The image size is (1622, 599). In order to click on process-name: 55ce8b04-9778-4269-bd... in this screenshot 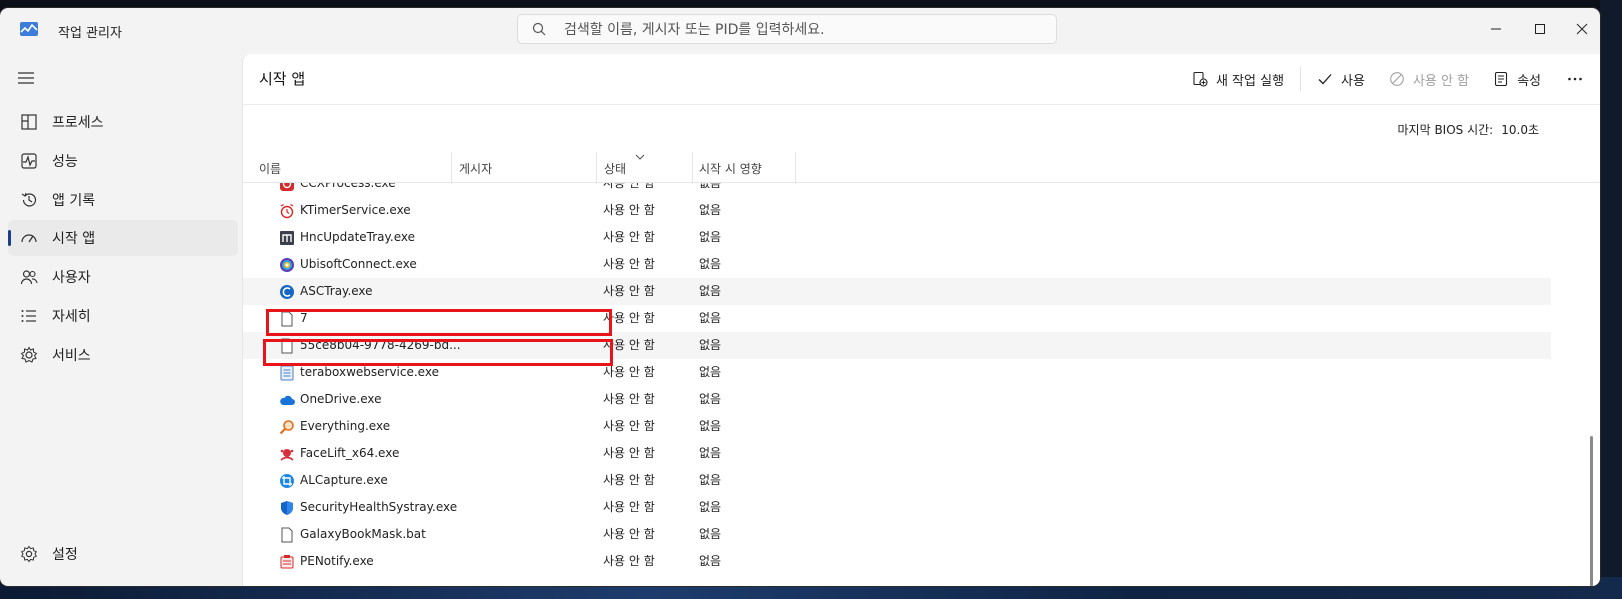, I will do `click(380, 345)`.